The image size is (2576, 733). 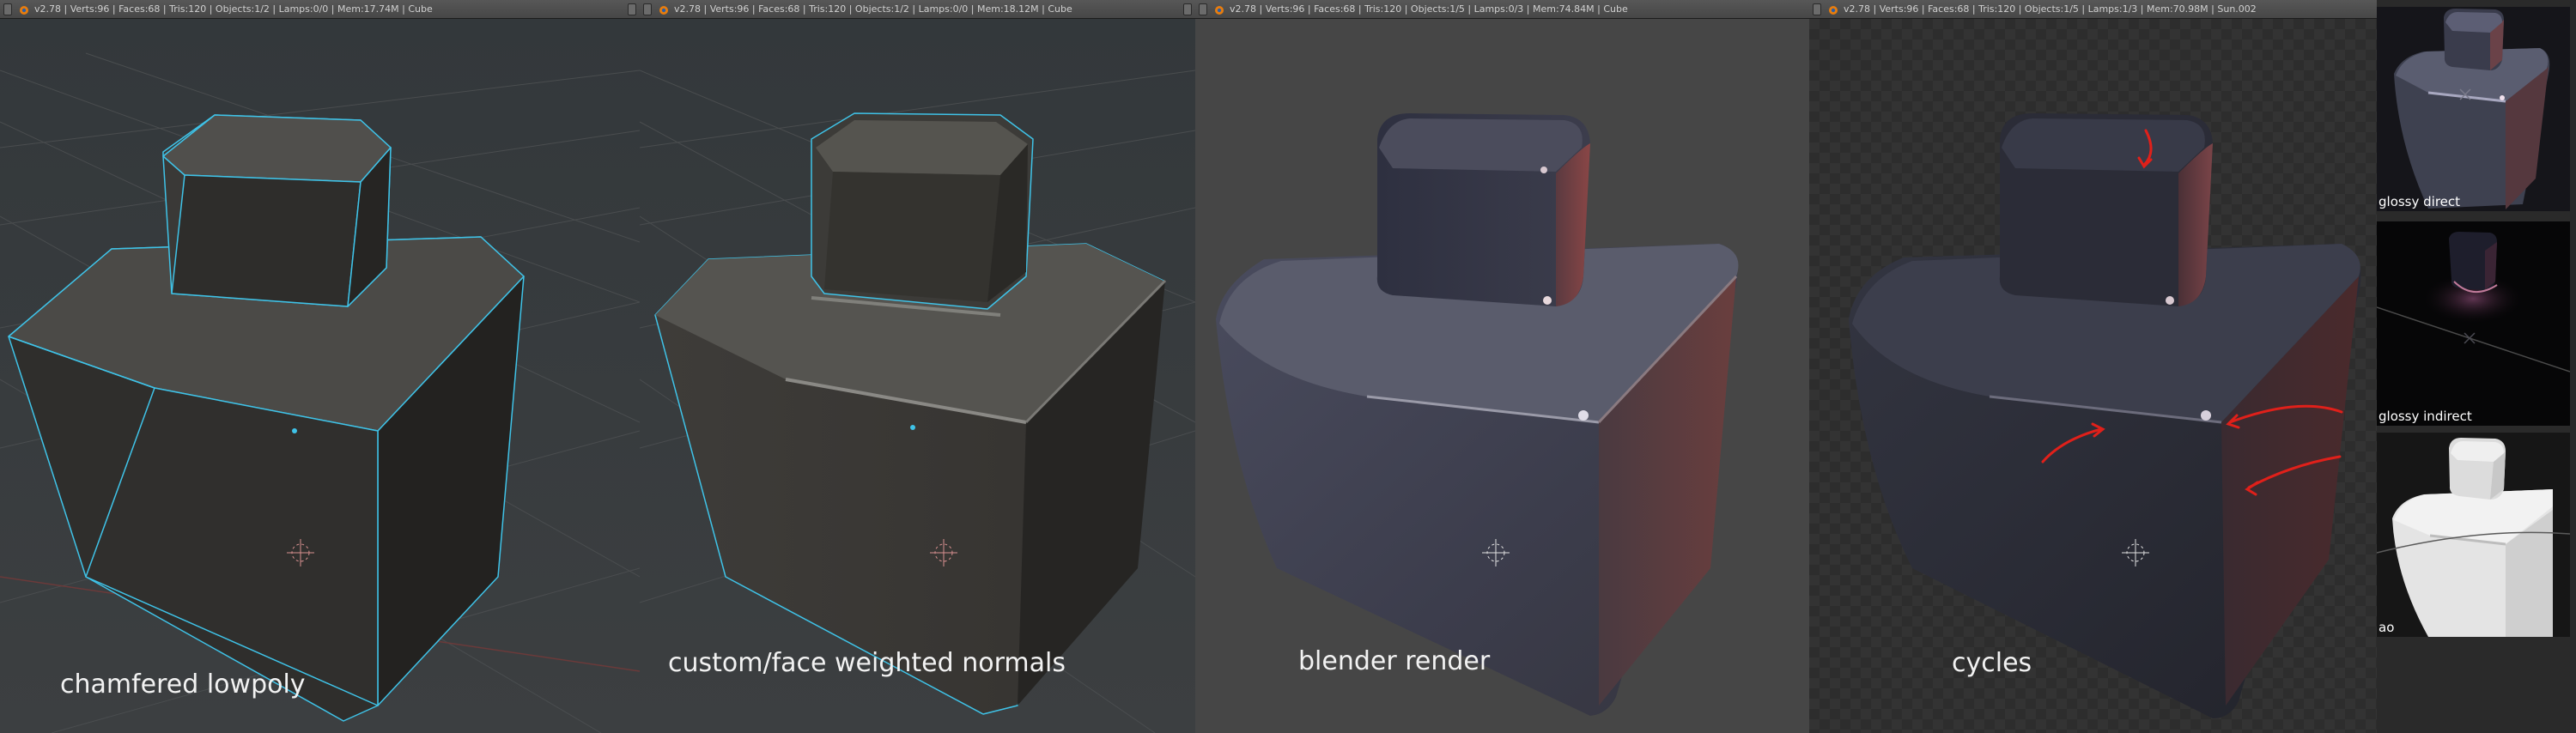 What do you see at coordinates (867, 663) in the screenshot?
I see `panel-caption: custom/face weighted normals` at bounding box center [867, 663].